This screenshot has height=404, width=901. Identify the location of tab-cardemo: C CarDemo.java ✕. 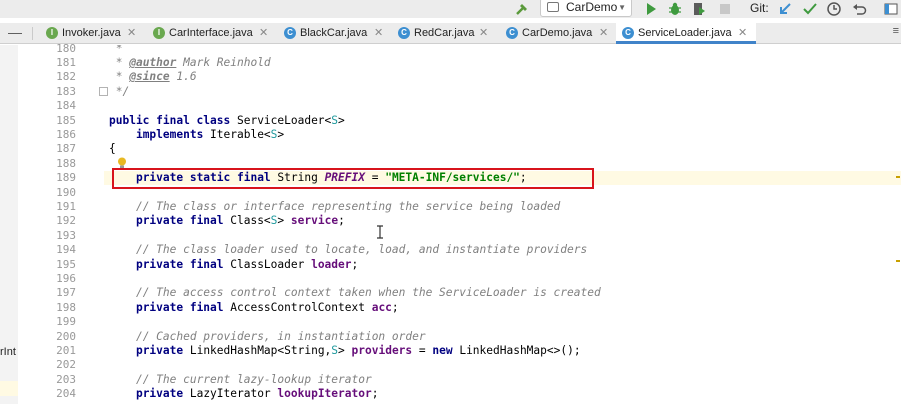
(557, 33).